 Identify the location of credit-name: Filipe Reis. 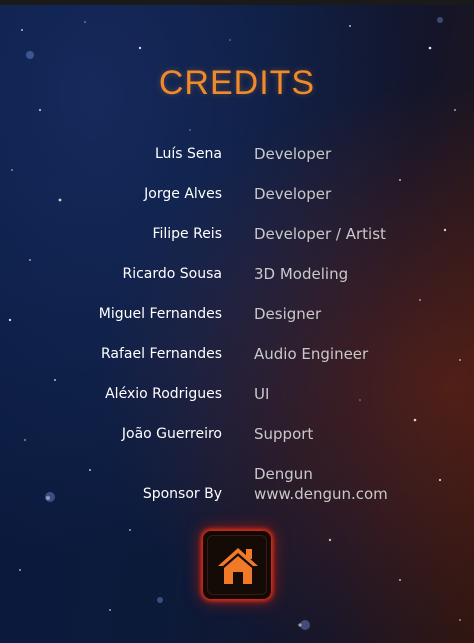
(187, 234).